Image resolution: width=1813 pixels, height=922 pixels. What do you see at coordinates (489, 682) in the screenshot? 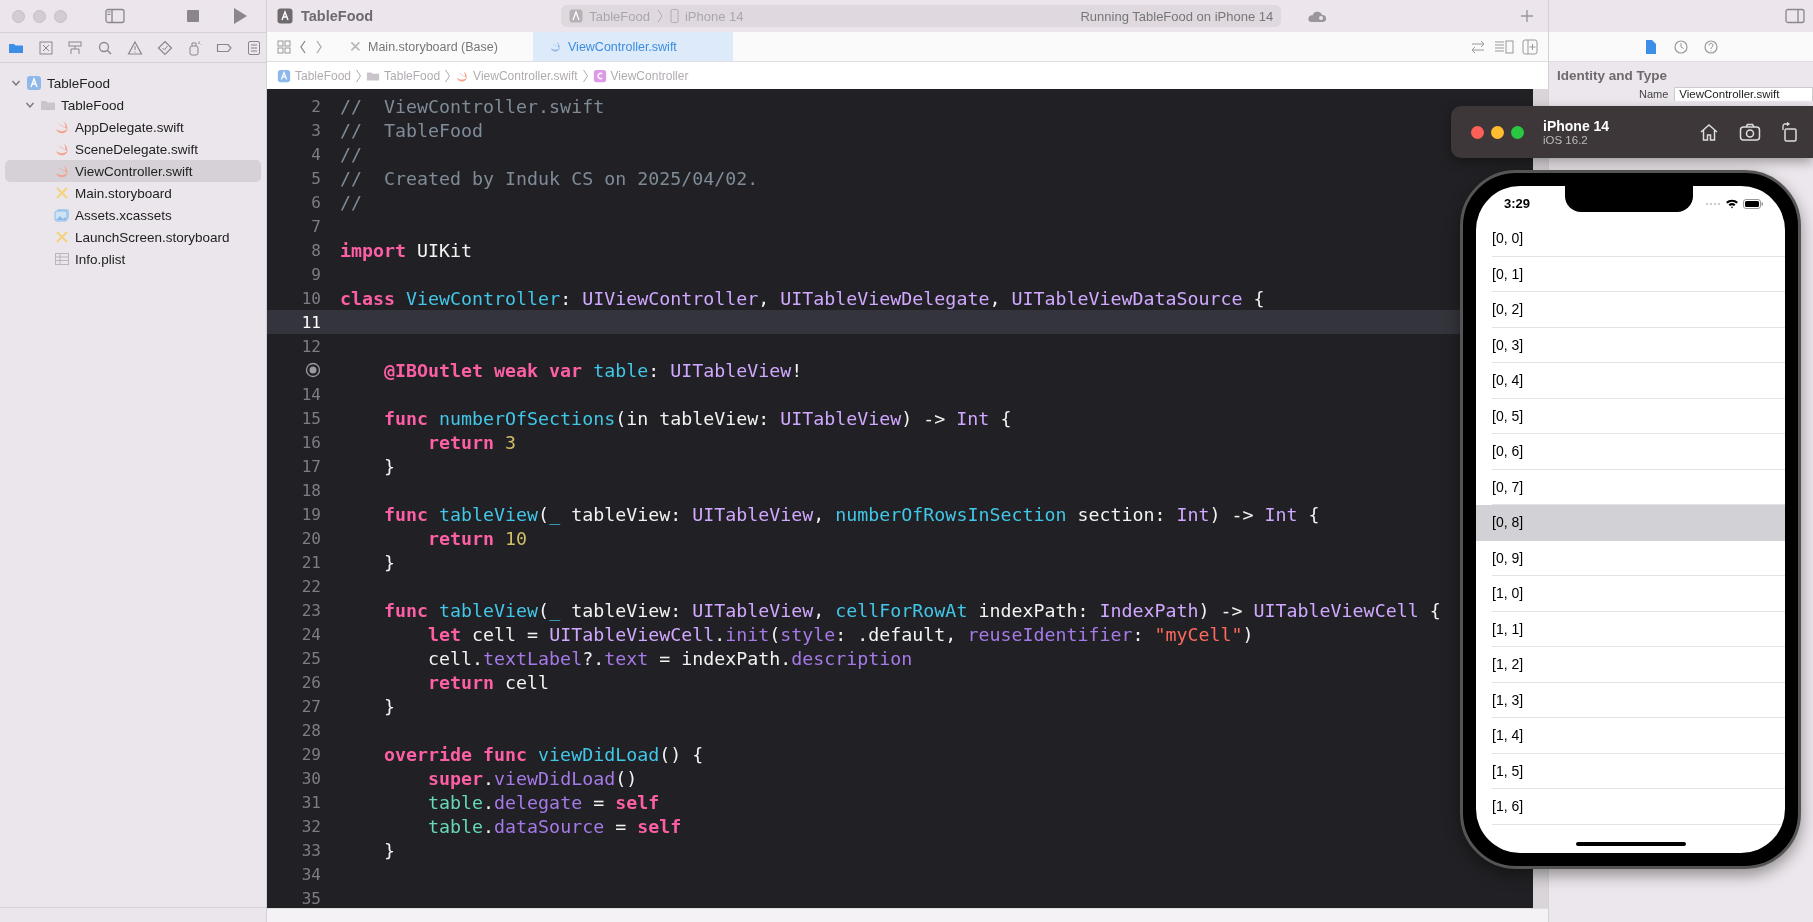
I see `code-line: return cell` at bounding box center [489, 682].